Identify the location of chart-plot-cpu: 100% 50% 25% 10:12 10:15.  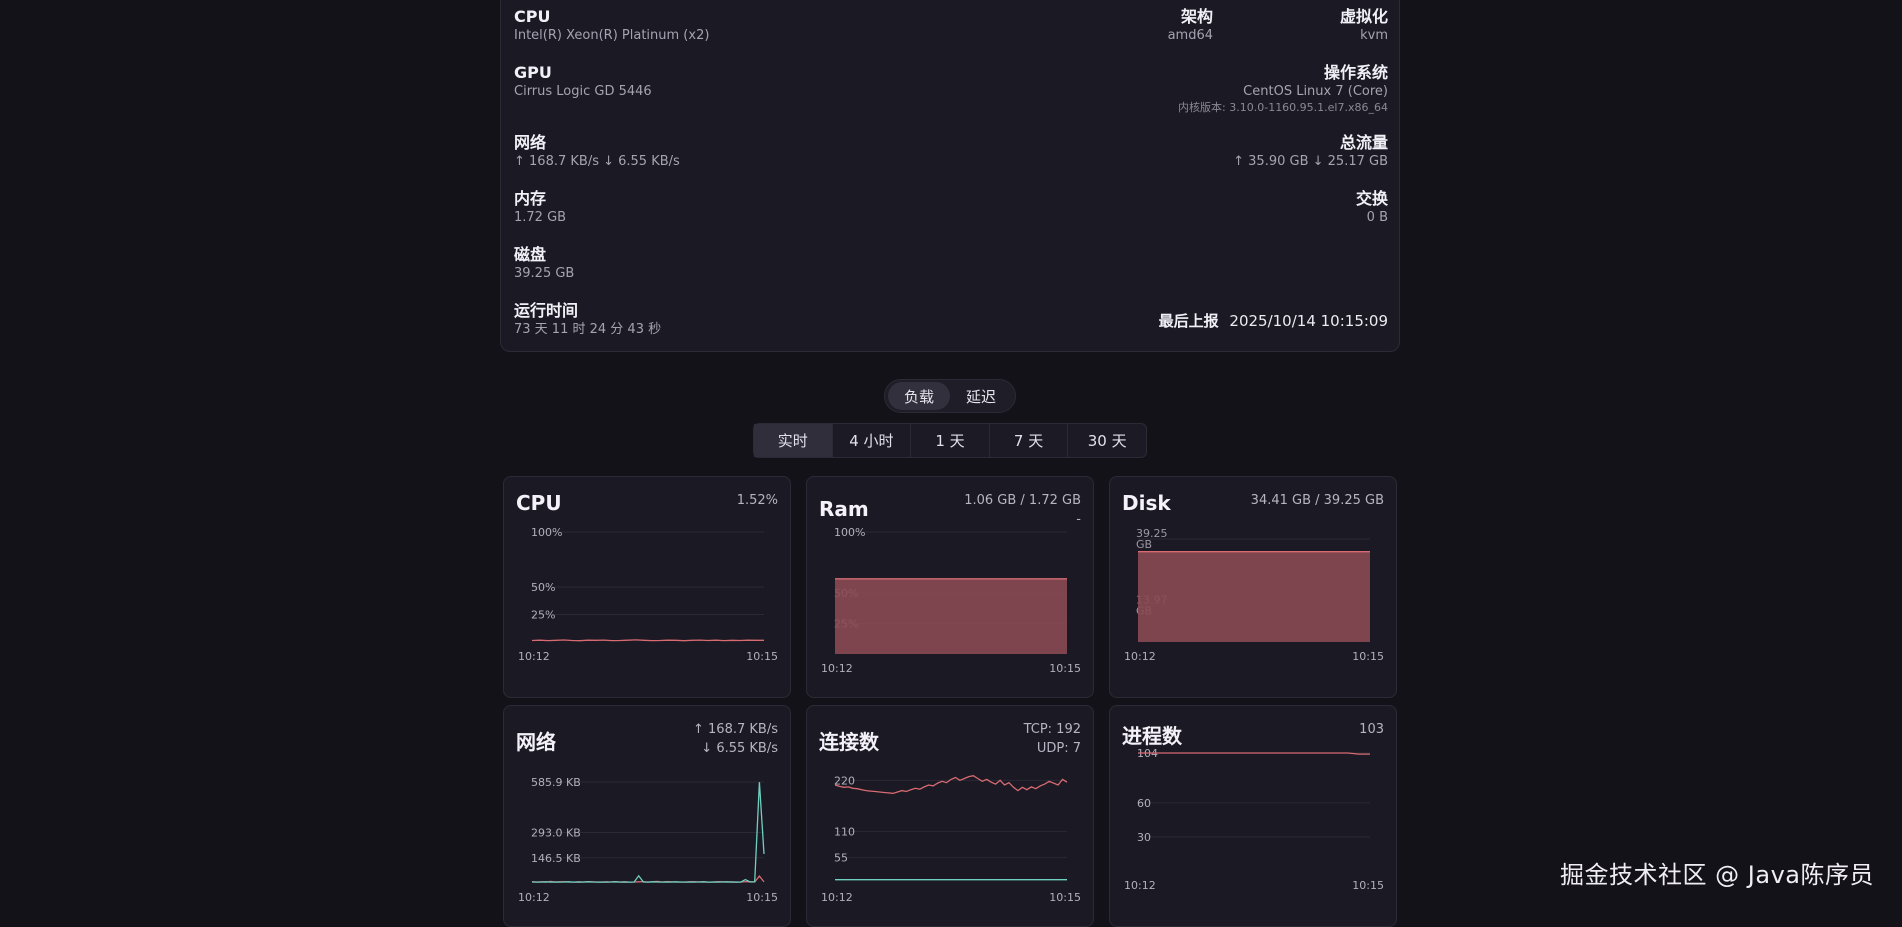
(648, 594).